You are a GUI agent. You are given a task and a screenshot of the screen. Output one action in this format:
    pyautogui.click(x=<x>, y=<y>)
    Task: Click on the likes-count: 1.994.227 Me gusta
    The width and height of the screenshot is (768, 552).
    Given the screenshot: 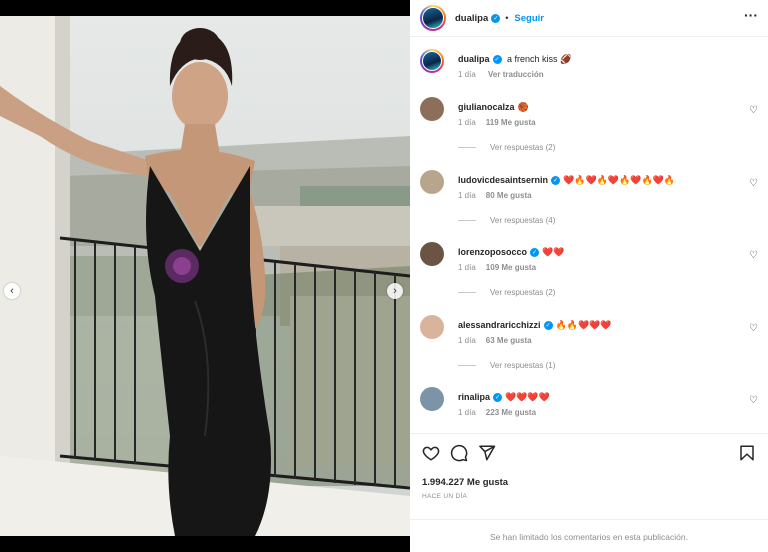 What is the action you would take?
    pyautogui.click(x=465, y=482)
    